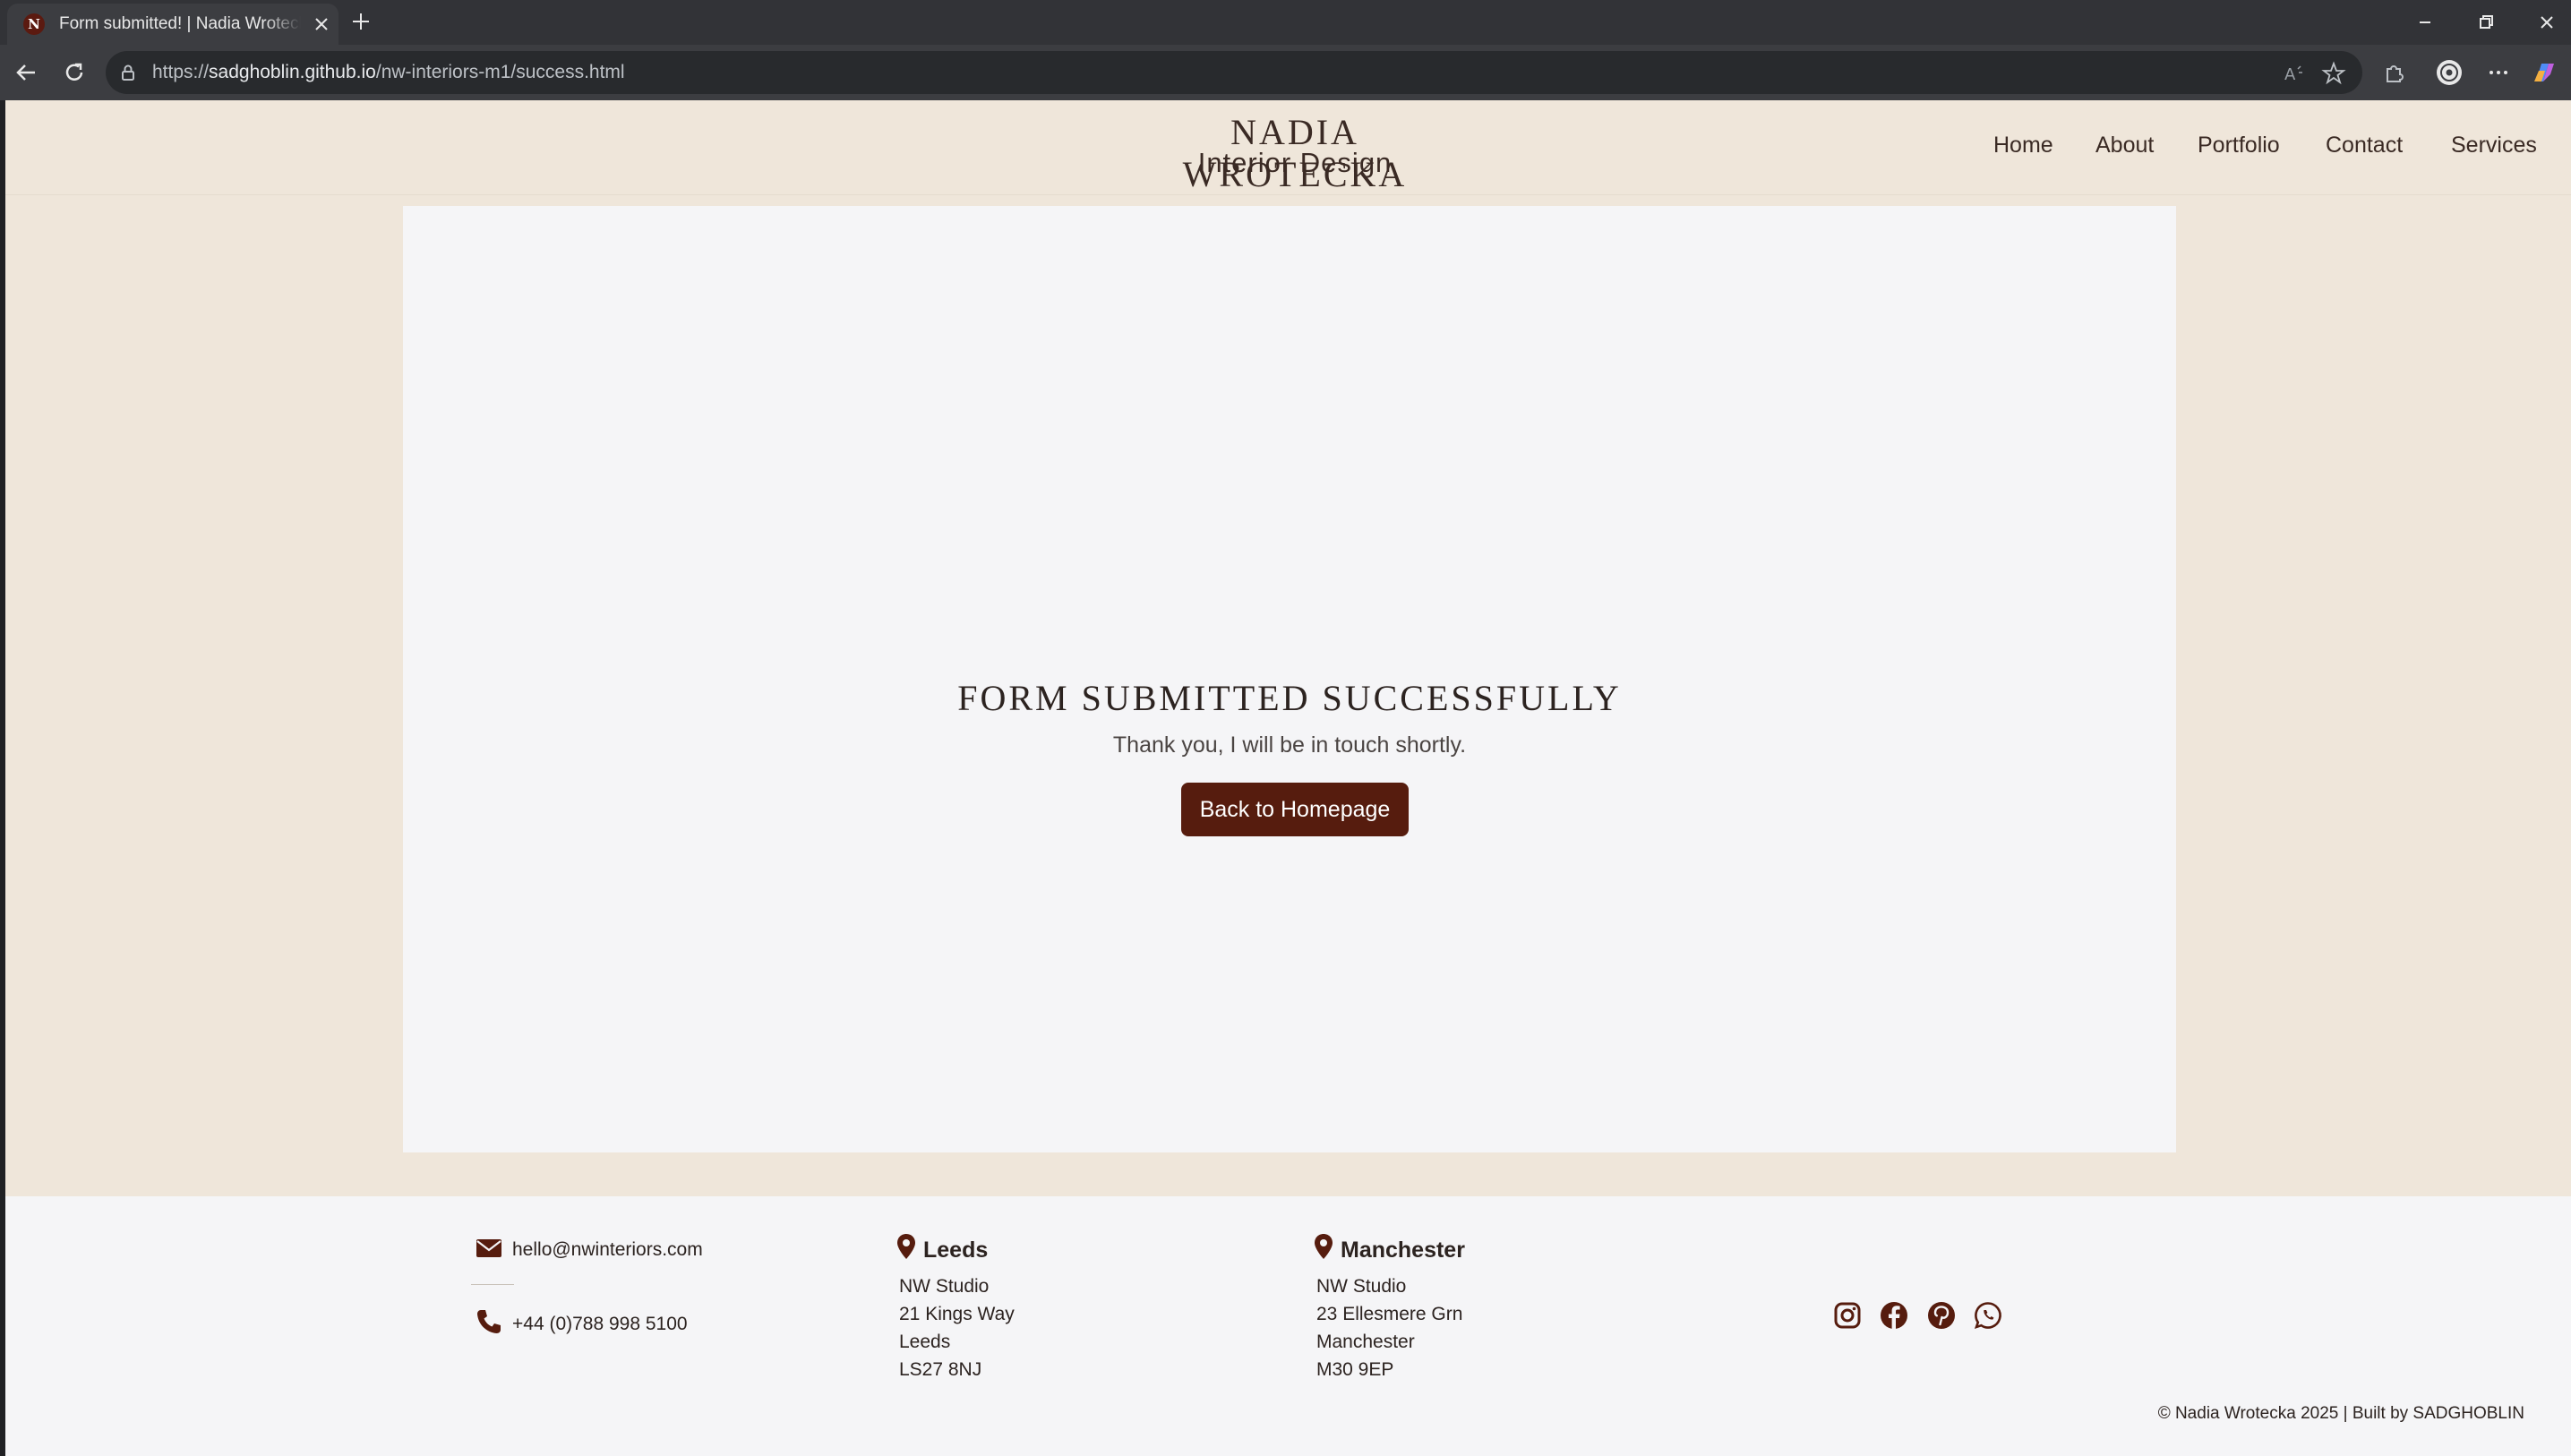  I want to click on browser-tab: N Form submitted! | Nadia Wrotecka, so click(173, 24).